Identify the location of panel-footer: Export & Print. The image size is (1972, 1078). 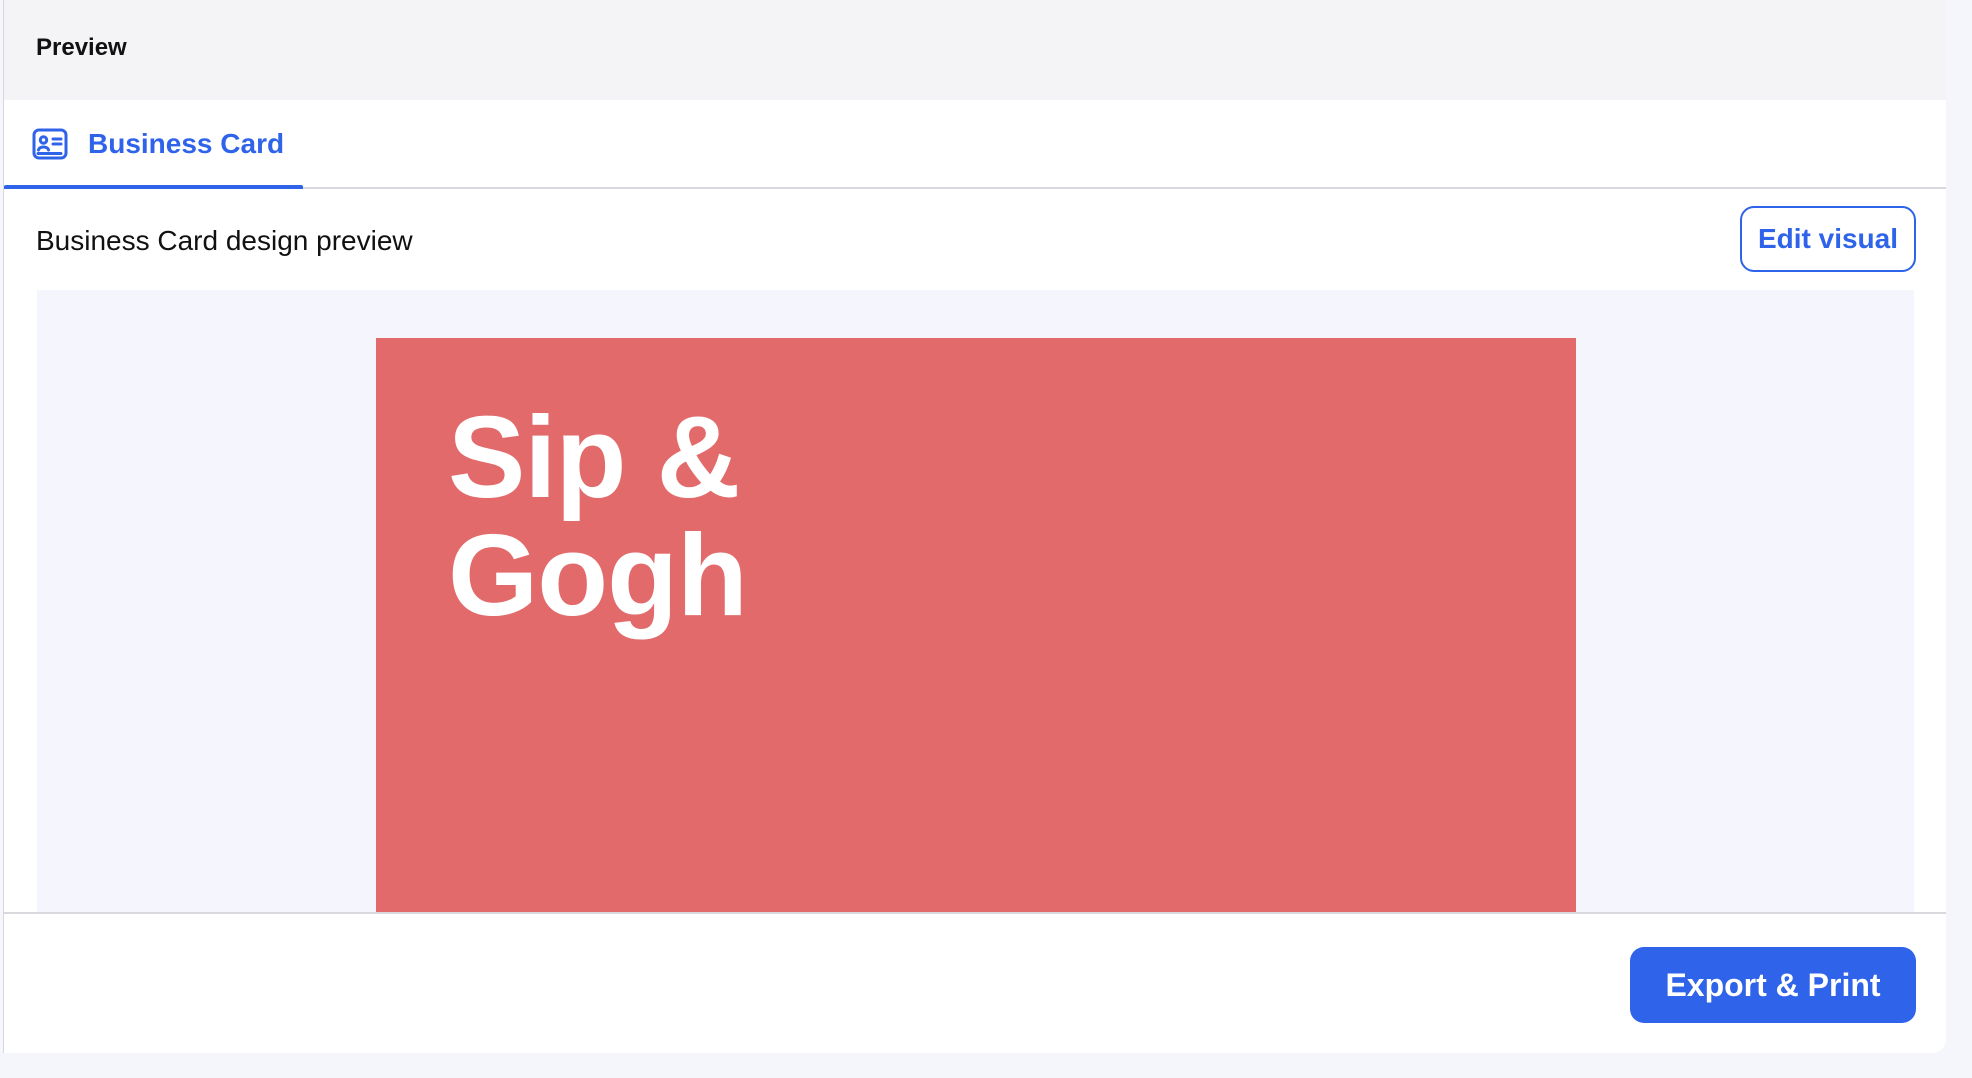
(975, 982).